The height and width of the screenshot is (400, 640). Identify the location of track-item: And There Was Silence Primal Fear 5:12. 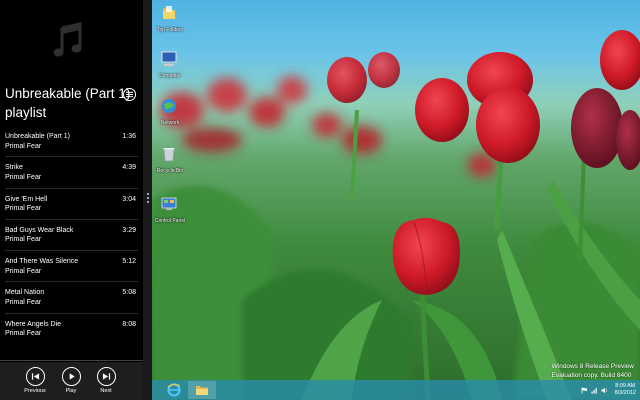
(71, 267).